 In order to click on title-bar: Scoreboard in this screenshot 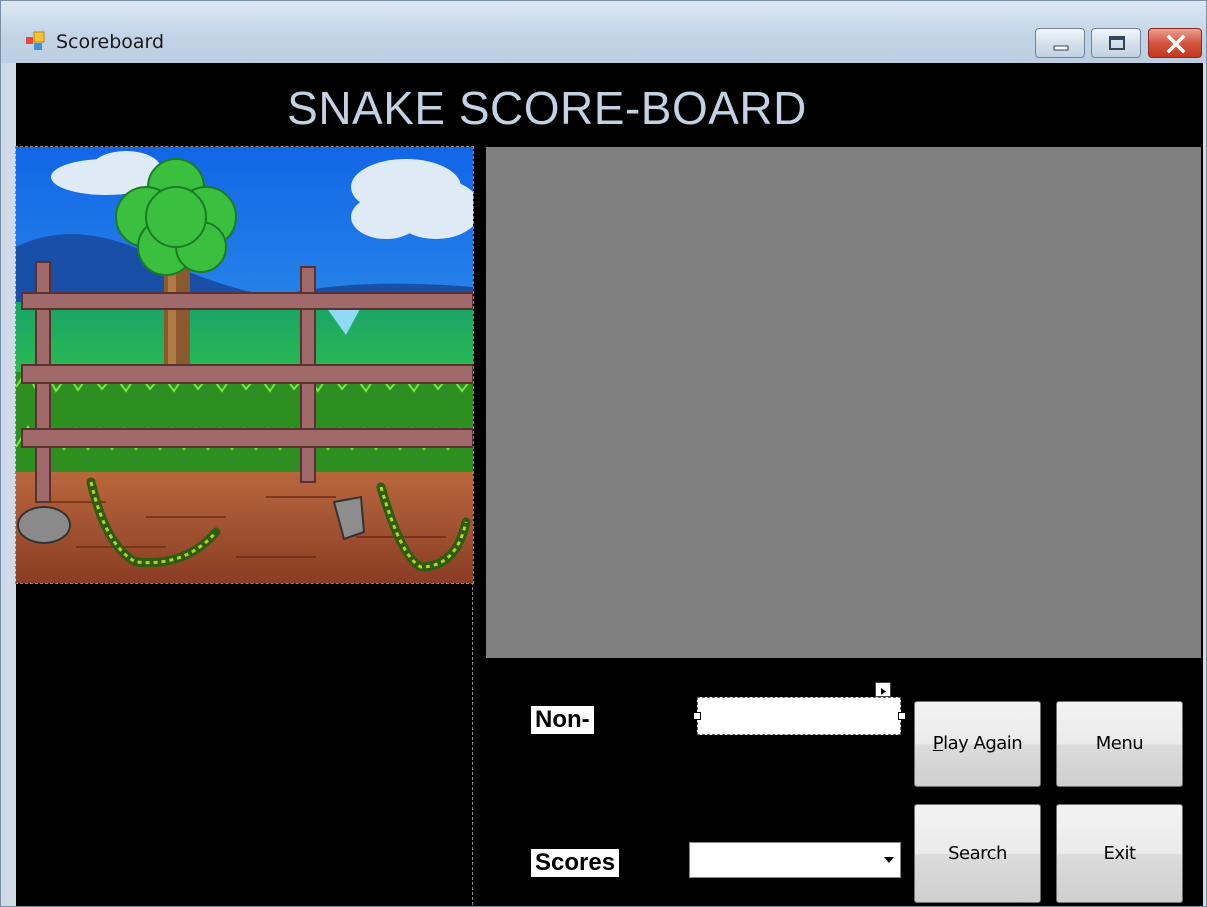, I will do `click(603, 32)`.